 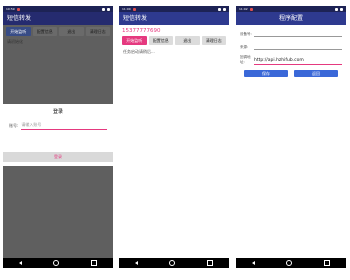 I want to click on callback-field: 回调地址: http://api.hzhifub.com, so click(x=291, y=60).